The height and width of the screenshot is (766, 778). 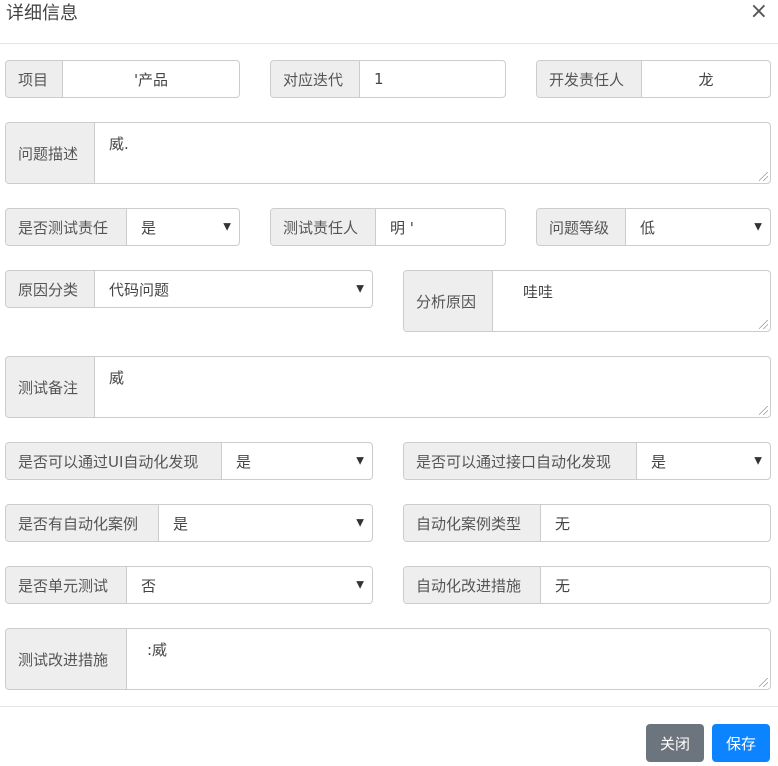 What do you see at coordinates (432, 387) in the screenshot?
I see `test-remark-textarea: 威` at bounding box center [432, 387].